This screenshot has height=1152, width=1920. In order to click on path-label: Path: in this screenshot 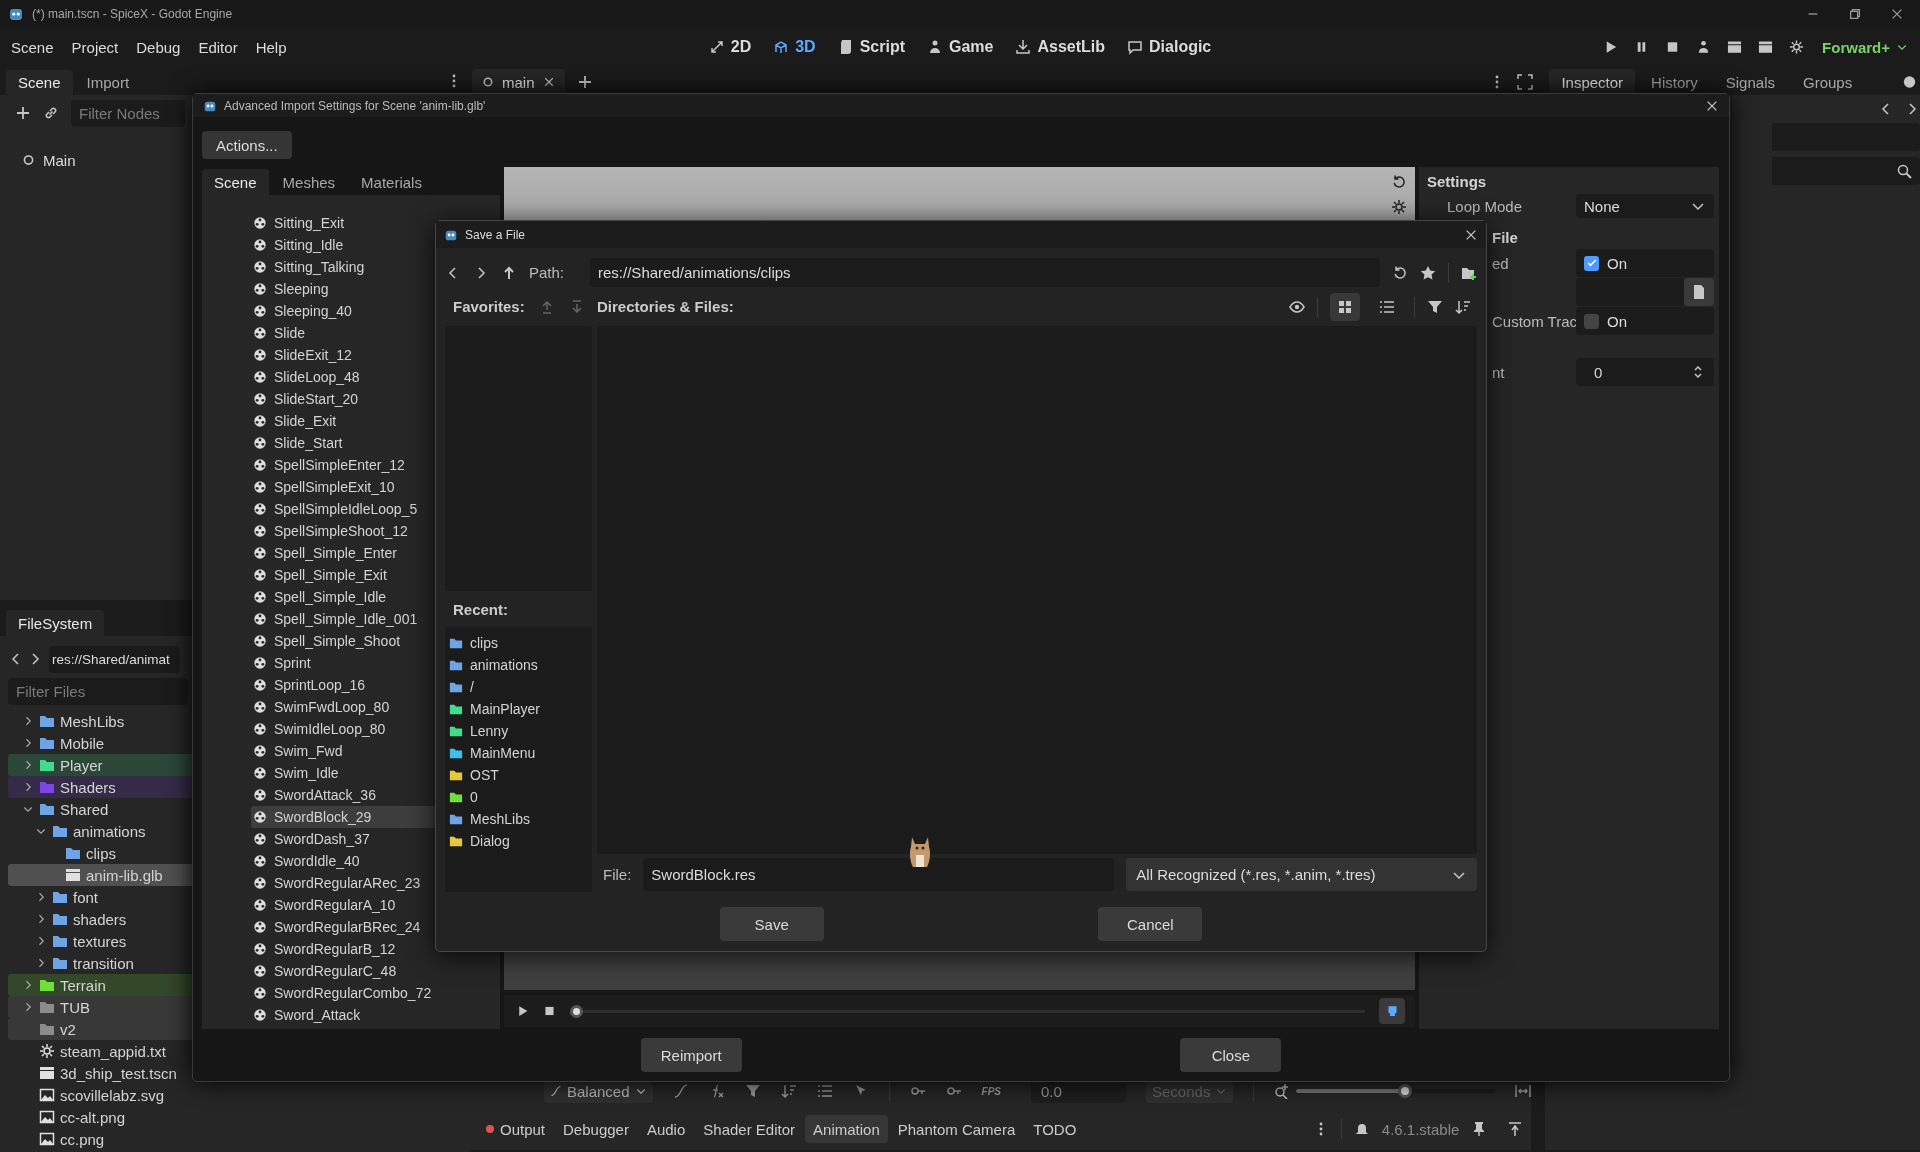, I will do `click(547, 272)`.